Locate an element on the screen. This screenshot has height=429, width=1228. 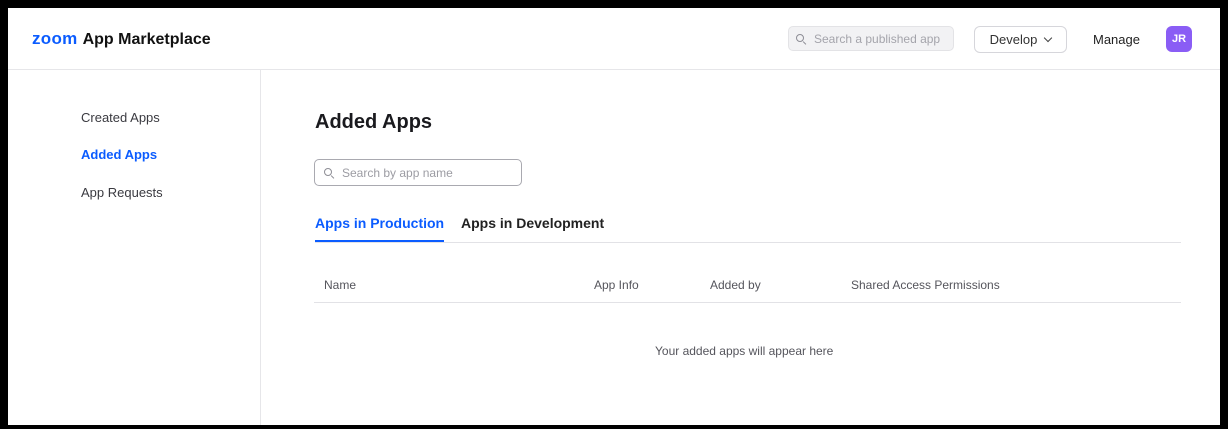
published-app-search is located at coordinates (871, 38).